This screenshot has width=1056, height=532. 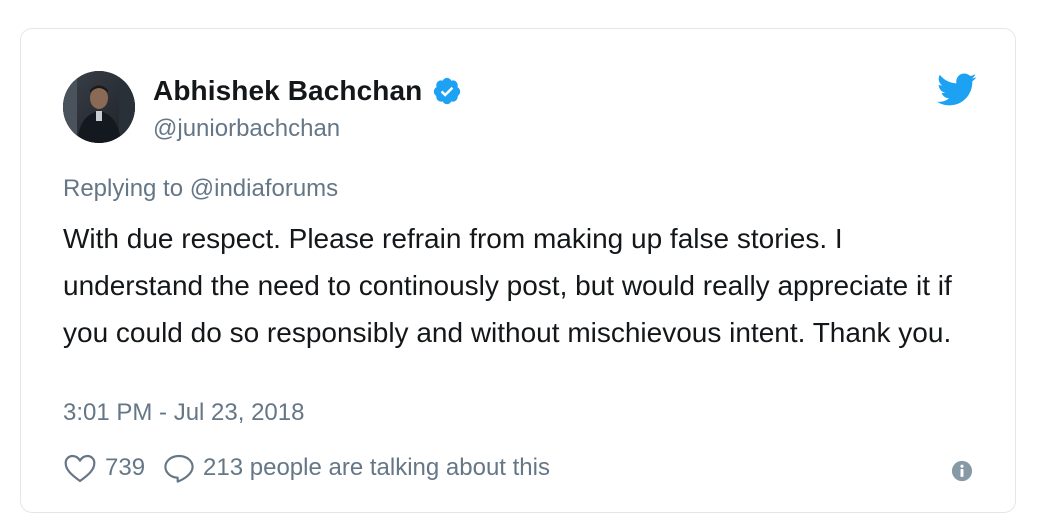 What do you see at coordinates (104, 468) in the screenshot?
I see `like-button: 739` at bounding box center [104, 468].